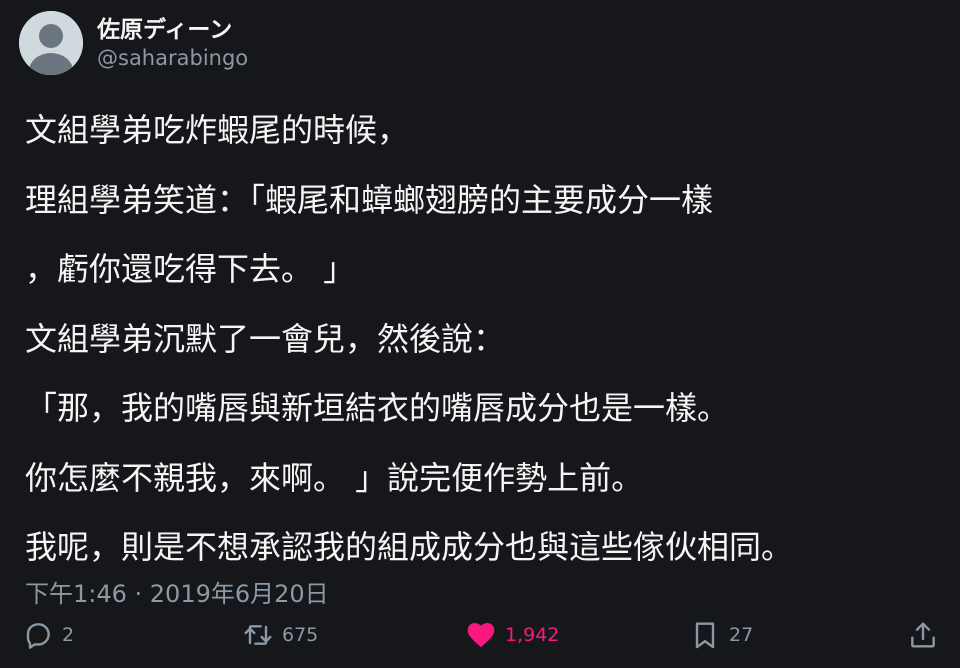 Image resolution: width=960 pixels, height=668 pixels. I want to click on tweet-line: 你怎麼不親我，來啊。 」說完便作勢上前。, so click(334, 477).